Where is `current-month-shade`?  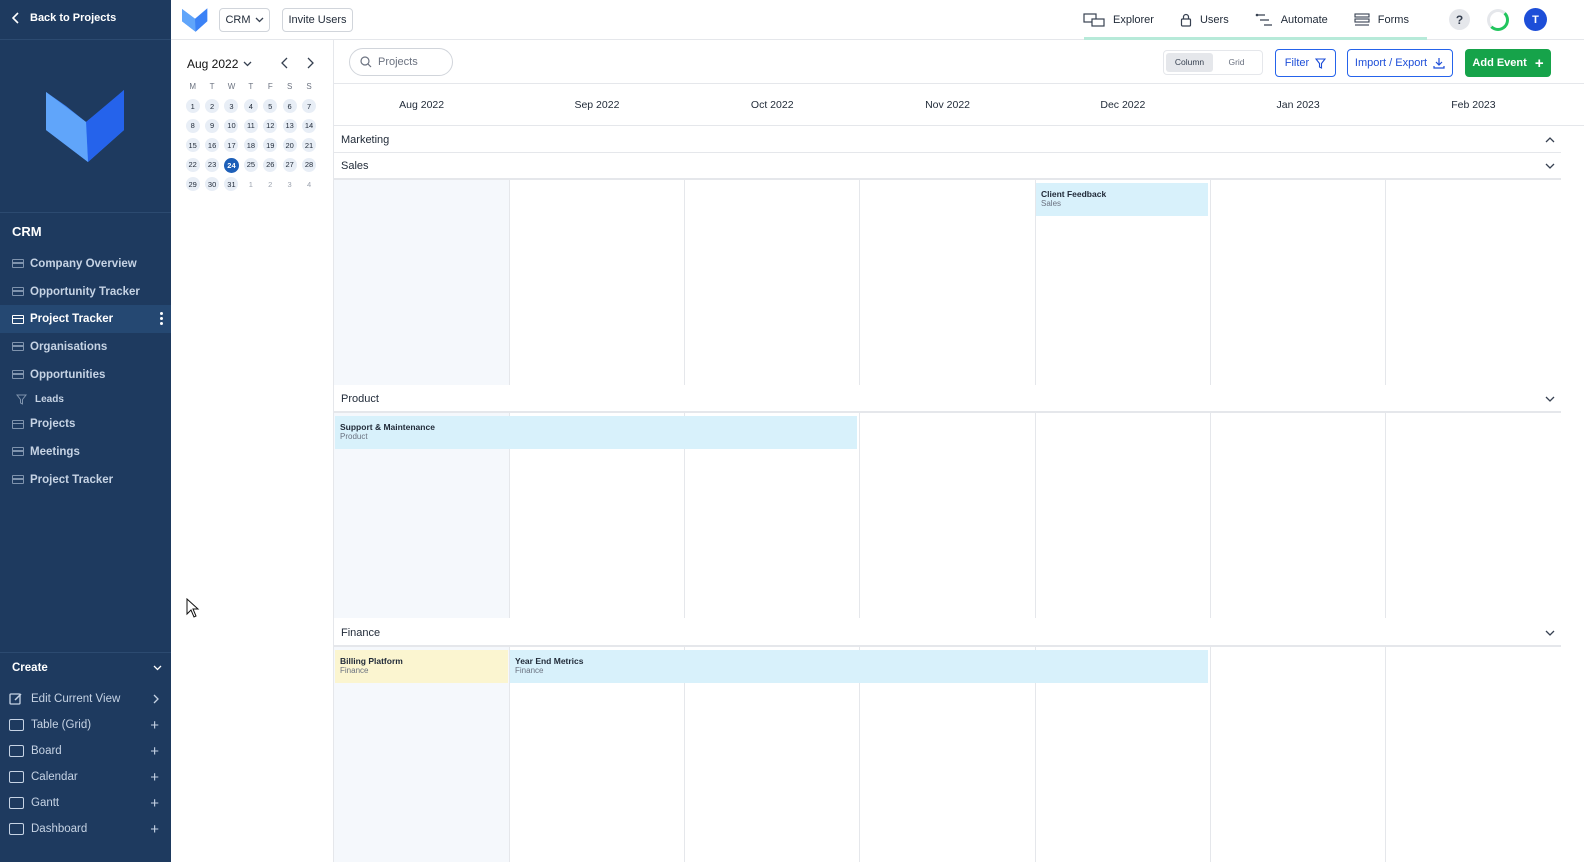 current-month-shade is located at coordinates (421, 282).